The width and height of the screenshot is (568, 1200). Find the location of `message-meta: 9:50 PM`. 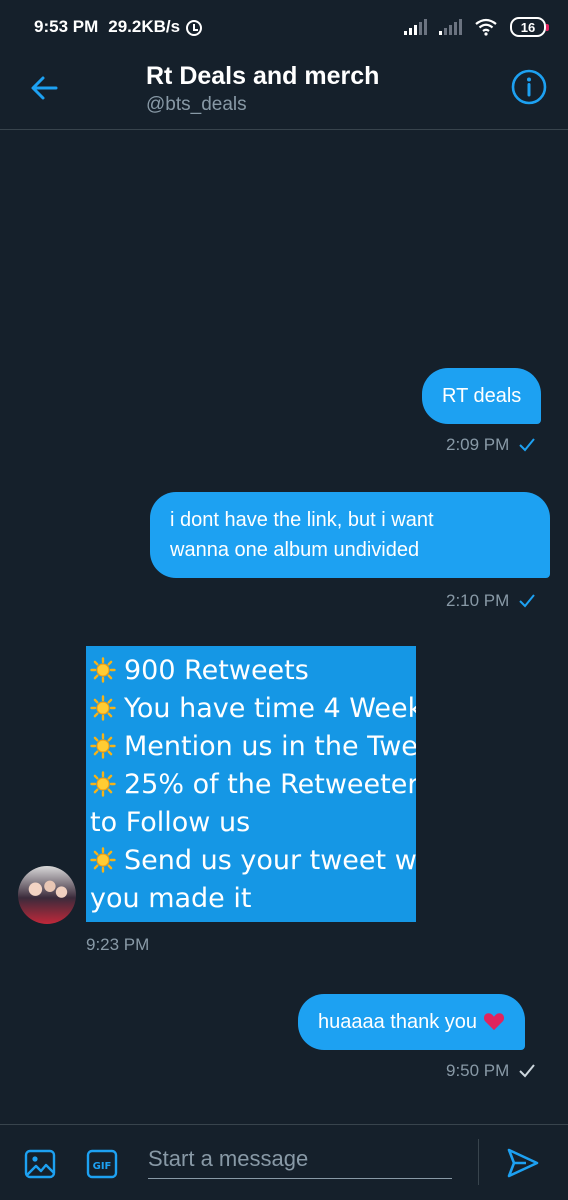

message-meta: 9:50 PM is located at coordinates (491, 1071).